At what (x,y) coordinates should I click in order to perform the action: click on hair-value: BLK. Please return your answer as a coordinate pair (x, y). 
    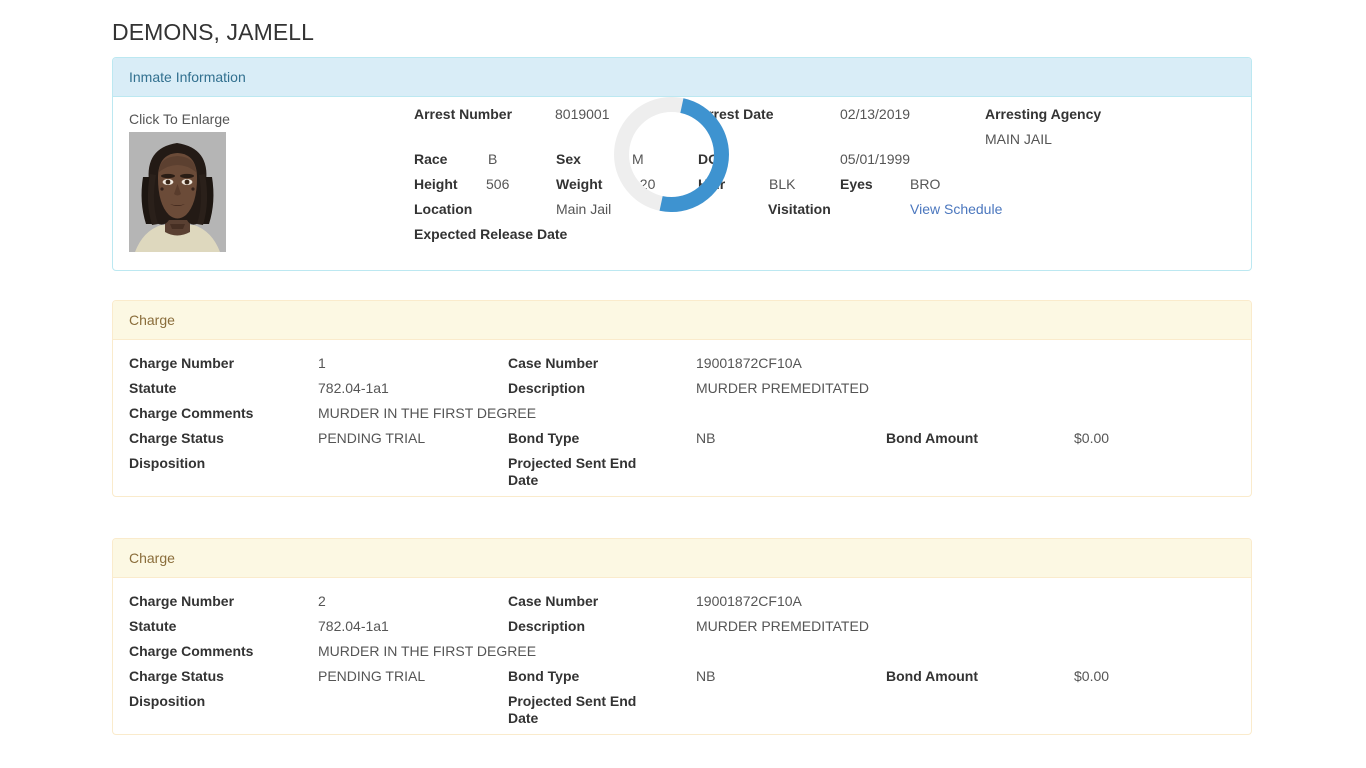
    Looking at the image, I should click on (782, 184).